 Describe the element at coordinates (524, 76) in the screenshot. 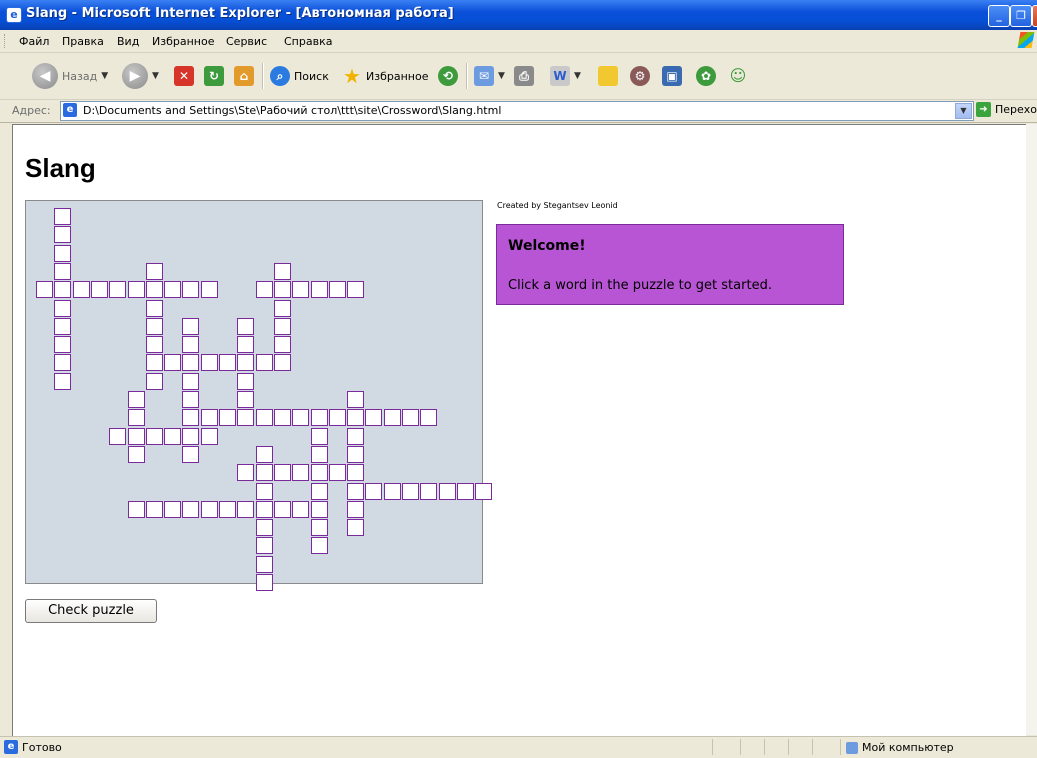

I see `print-button: ⎙` at that location.